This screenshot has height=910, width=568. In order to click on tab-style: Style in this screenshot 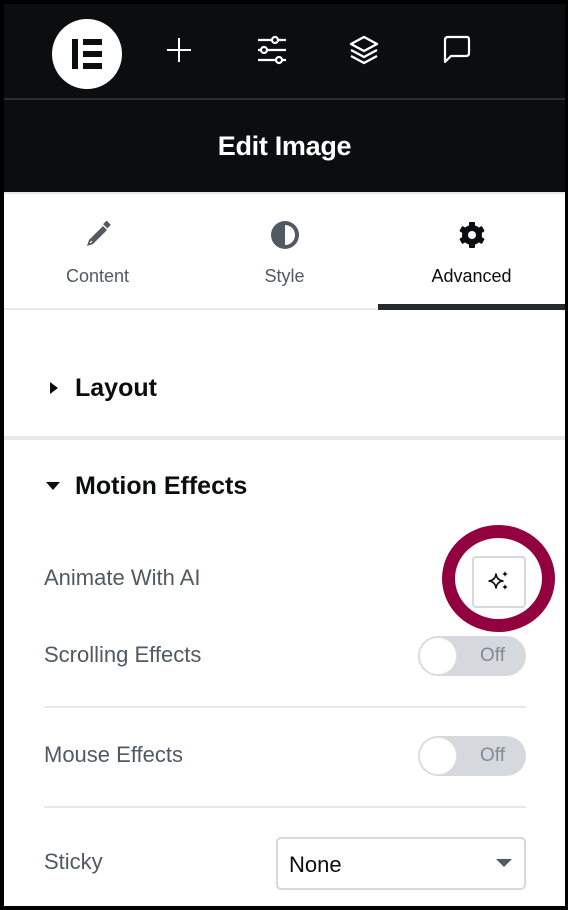, I will do `click(284, 251)`.